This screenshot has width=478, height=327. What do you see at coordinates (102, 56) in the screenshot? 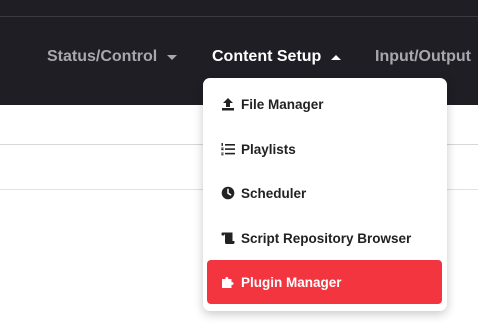
I see `nav-status-control-label: Status/Control` at bounding box center [102, 56].